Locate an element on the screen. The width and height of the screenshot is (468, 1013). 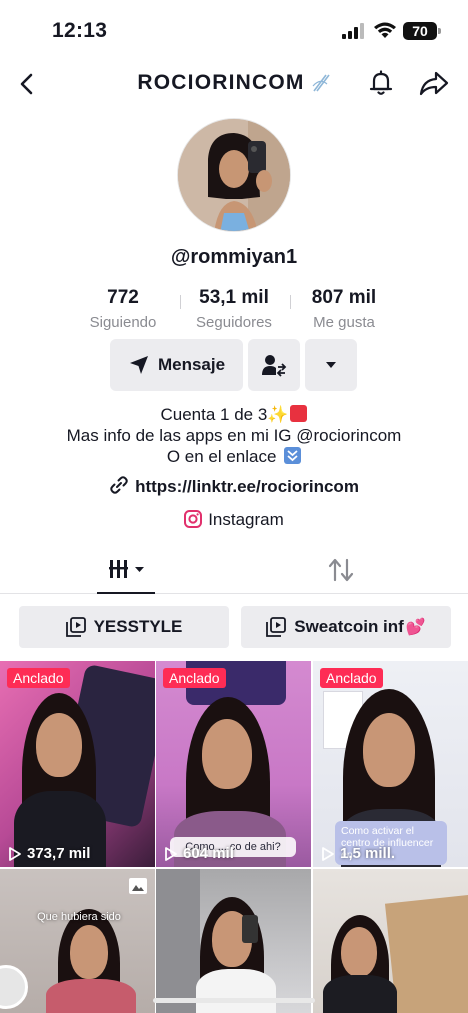
stat-label: Seguidores is located at coordinates (234, 322).